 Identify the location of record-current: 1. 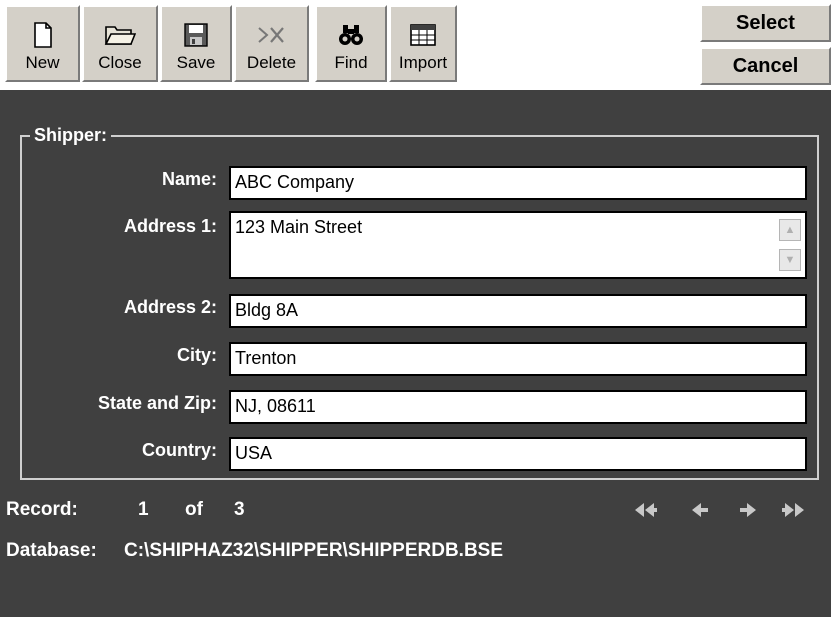
(143, 509).